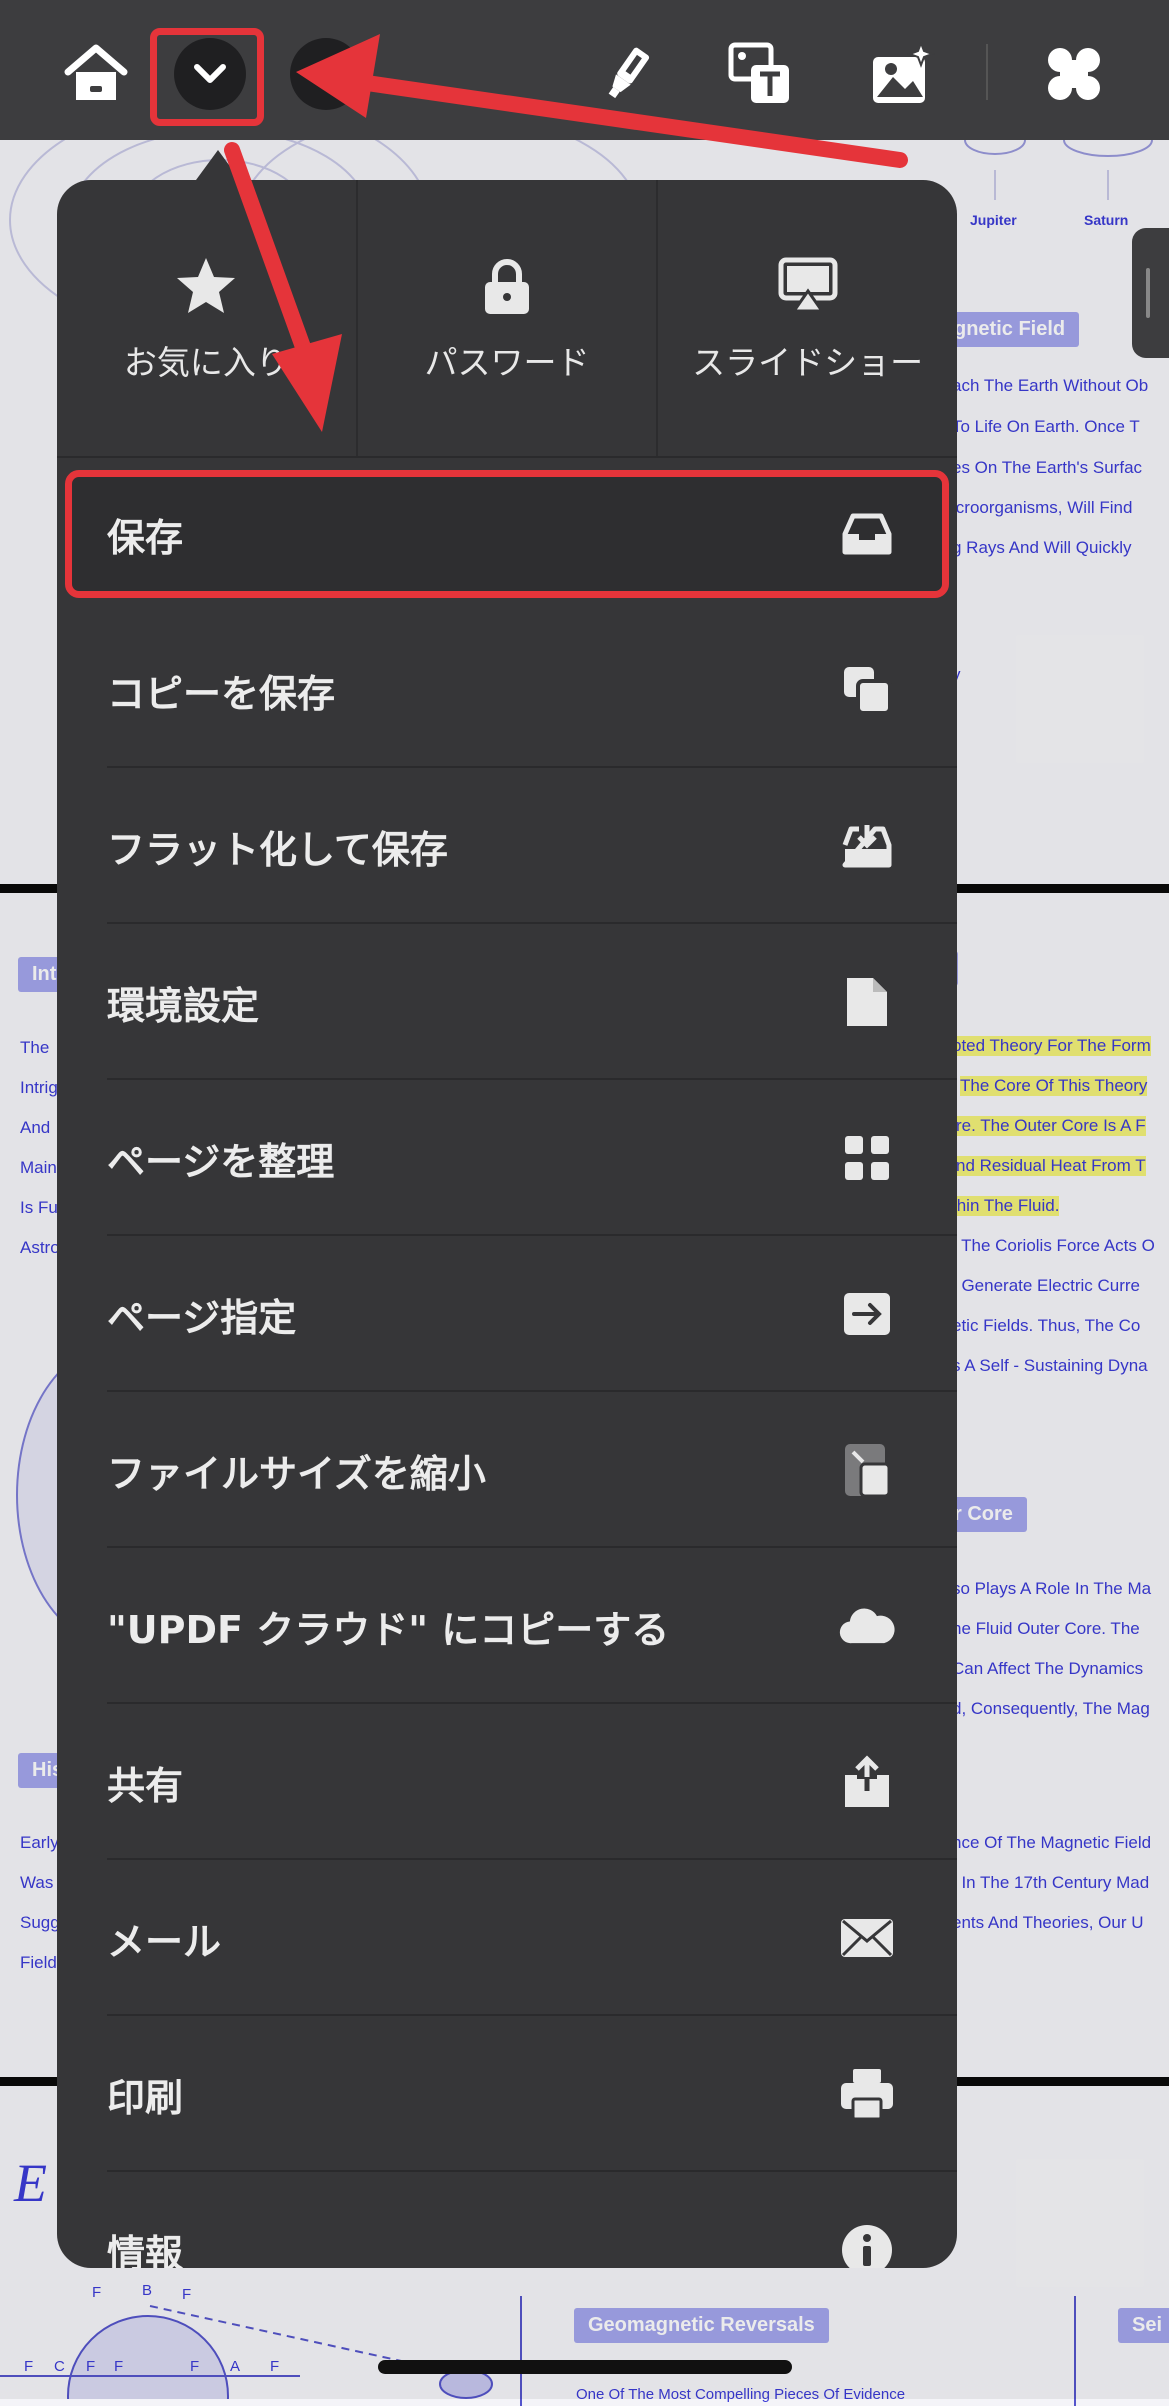 This screenshot has width=1169, height=2406. I want to click on menu-item-label: 保存, so click(145, 537).